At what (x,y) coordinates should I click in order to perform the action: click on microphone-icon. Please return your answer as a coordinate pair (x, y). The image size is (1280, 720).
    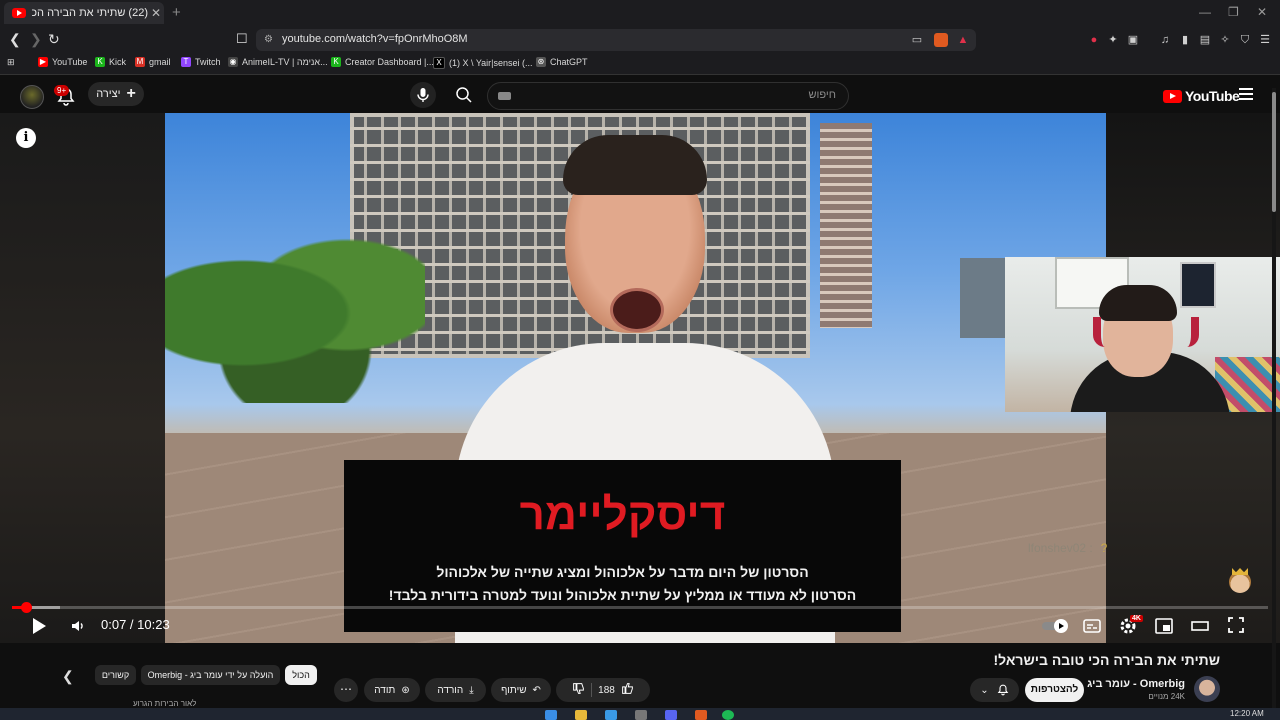
    Looking at the image, I should click on (423, 95).